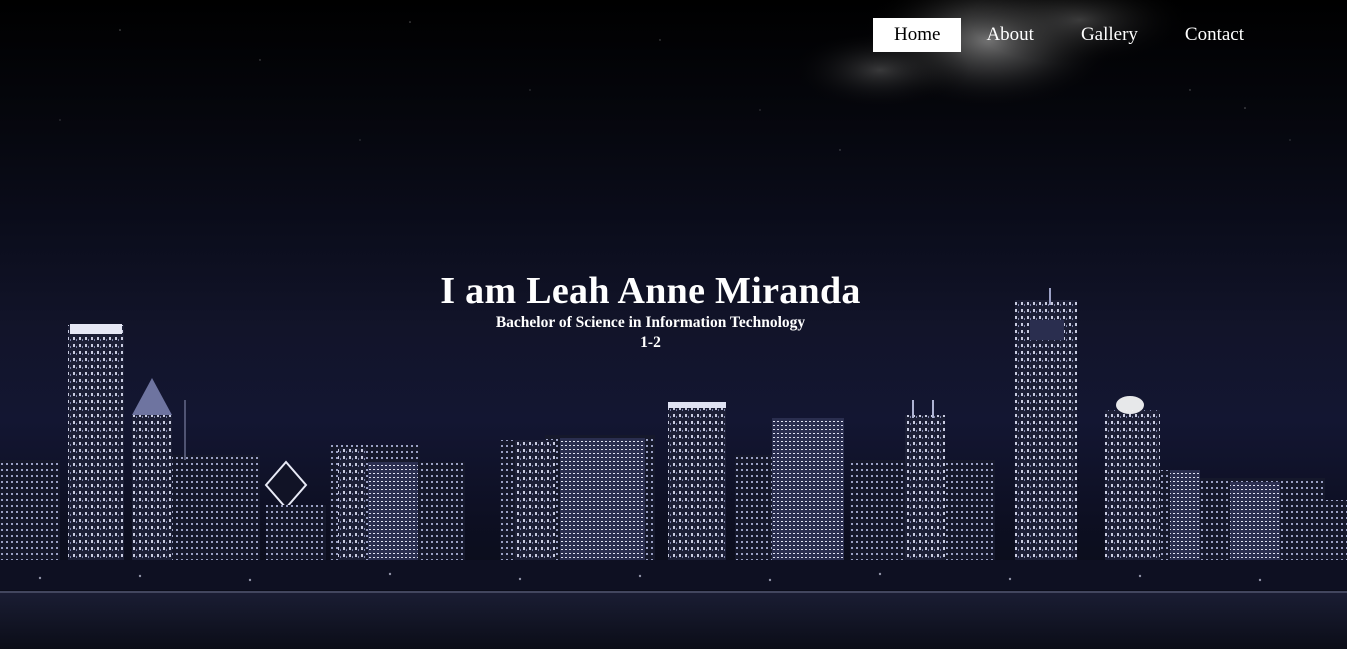 The height and width of the screenshot is (649, 1347). What do you see at coordinates (1214, 35) in the screenshot?
I see `nav-contact-link: Contact` at bounding box center [1214, 35].